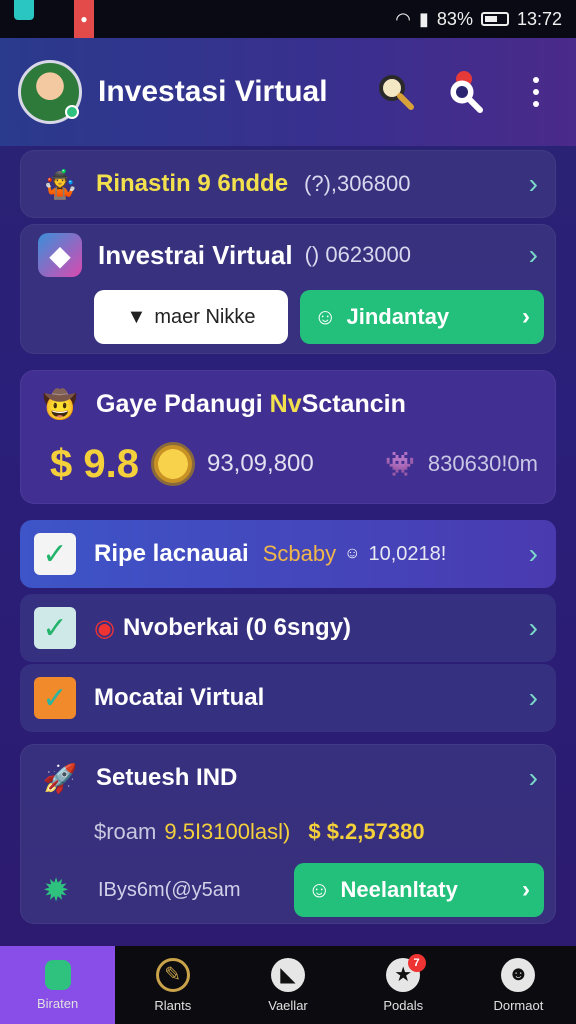 Image resolution: width=576 pixels, height=1024 pixels. Describe the element at coordinates (288, 698) in the screenshot. I see `list-item: ✓ Mocatai Virtual ›` at that location.